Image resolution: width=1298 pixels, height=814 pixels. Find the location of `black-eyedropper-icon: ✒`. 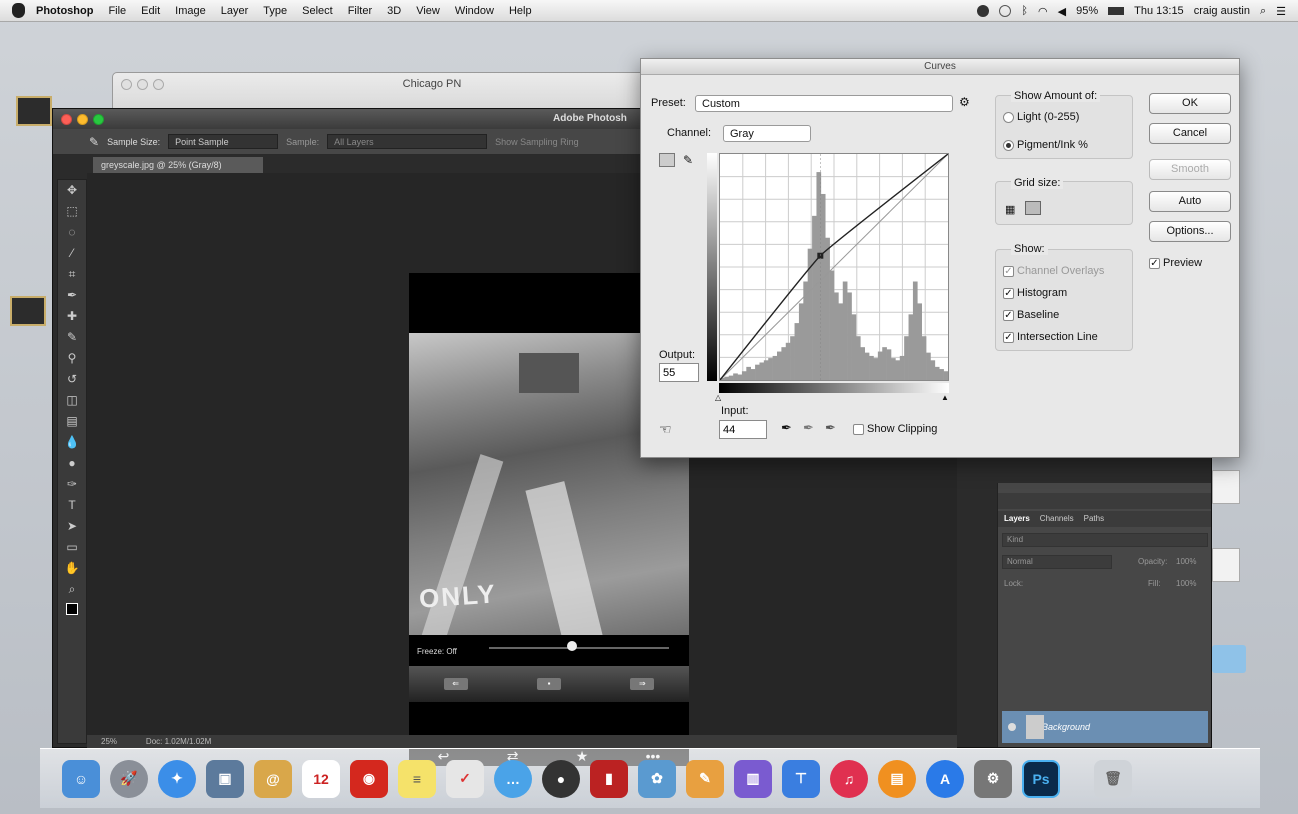

black-eyedropper-icon: ✒ is located at coordinates (786, 428).